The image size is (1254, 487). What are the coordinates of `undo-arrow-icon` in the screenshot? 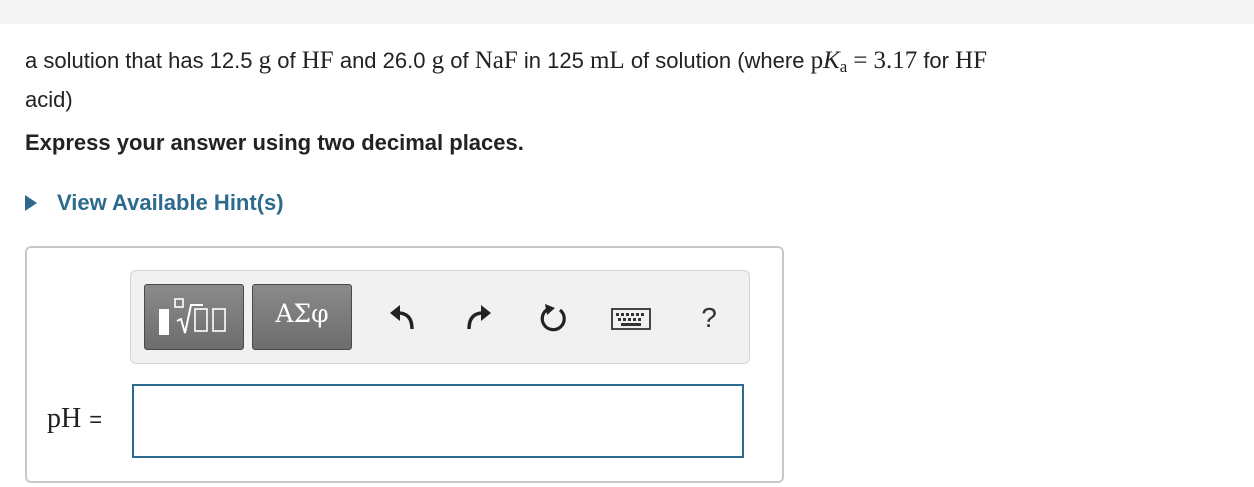 It's located at (402, 317).